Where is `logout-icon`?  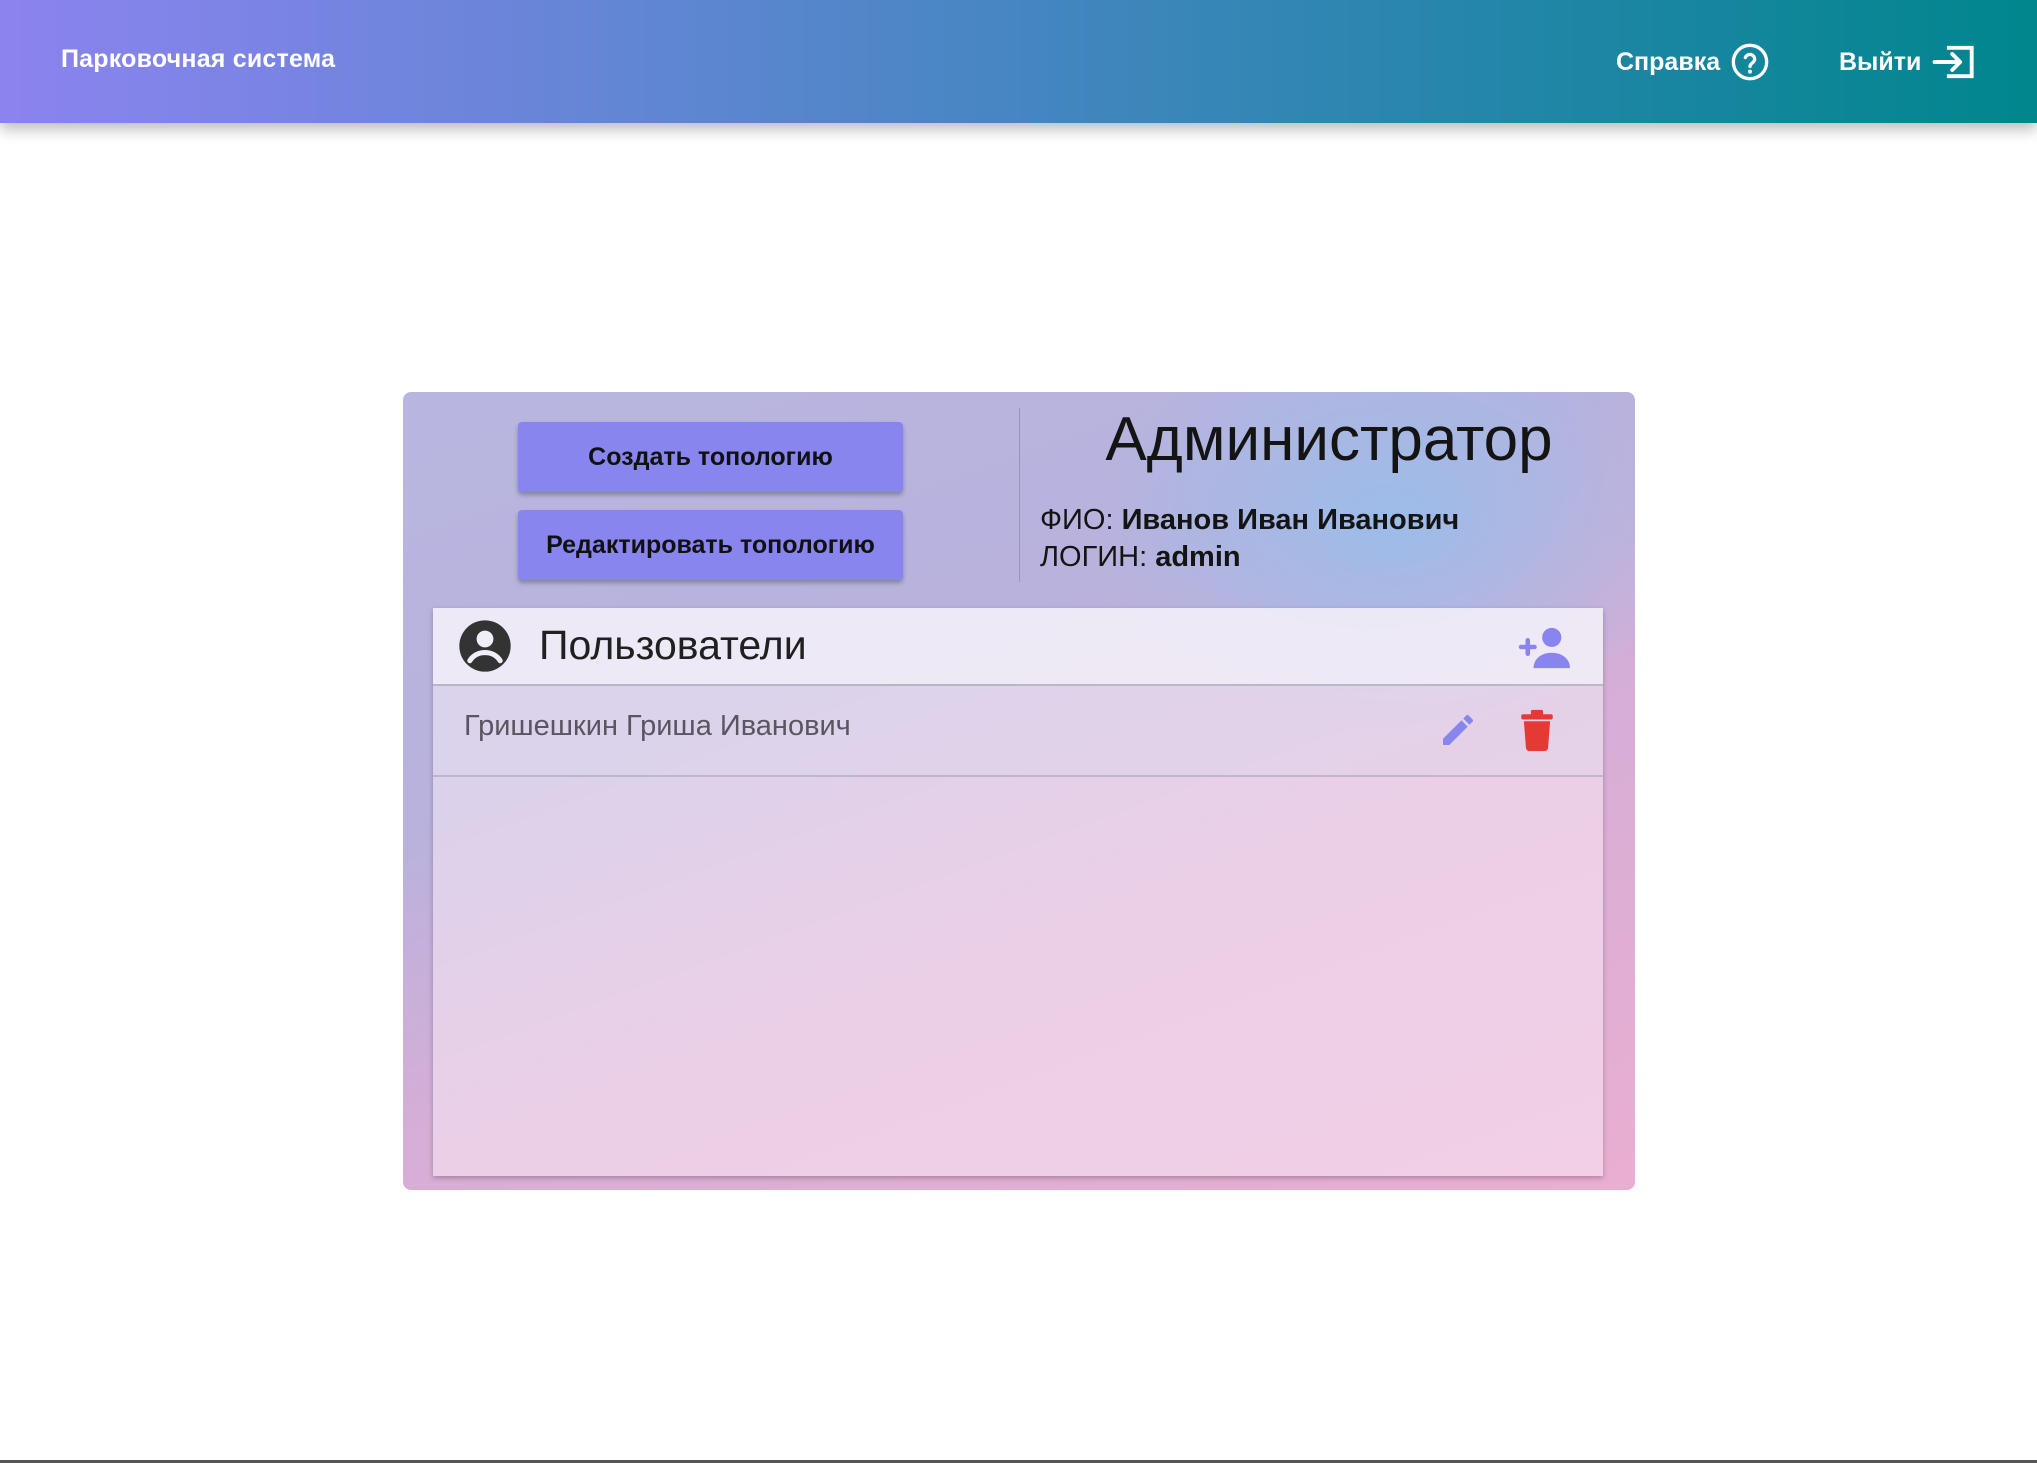 logout-icon is located at coordinates (1953, 62).